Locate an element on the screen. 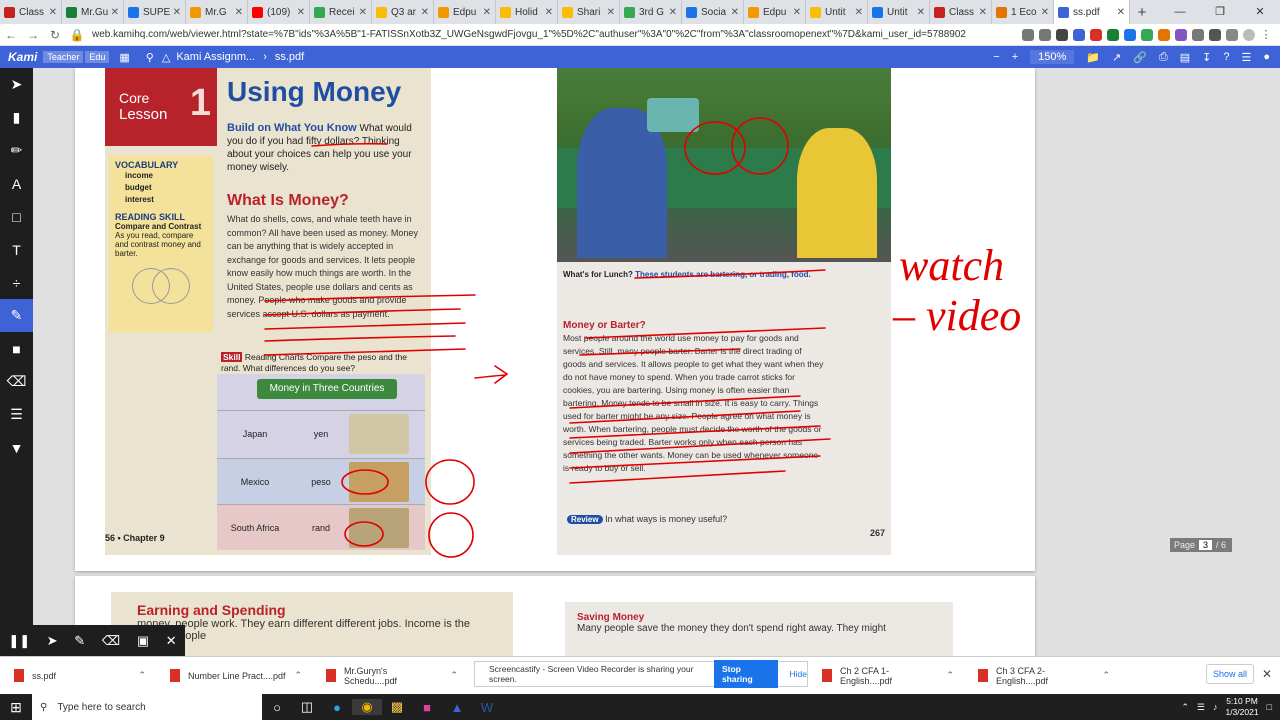 The image size is (1280, 720). back-icon: ← is located at coordinates (11, 35).